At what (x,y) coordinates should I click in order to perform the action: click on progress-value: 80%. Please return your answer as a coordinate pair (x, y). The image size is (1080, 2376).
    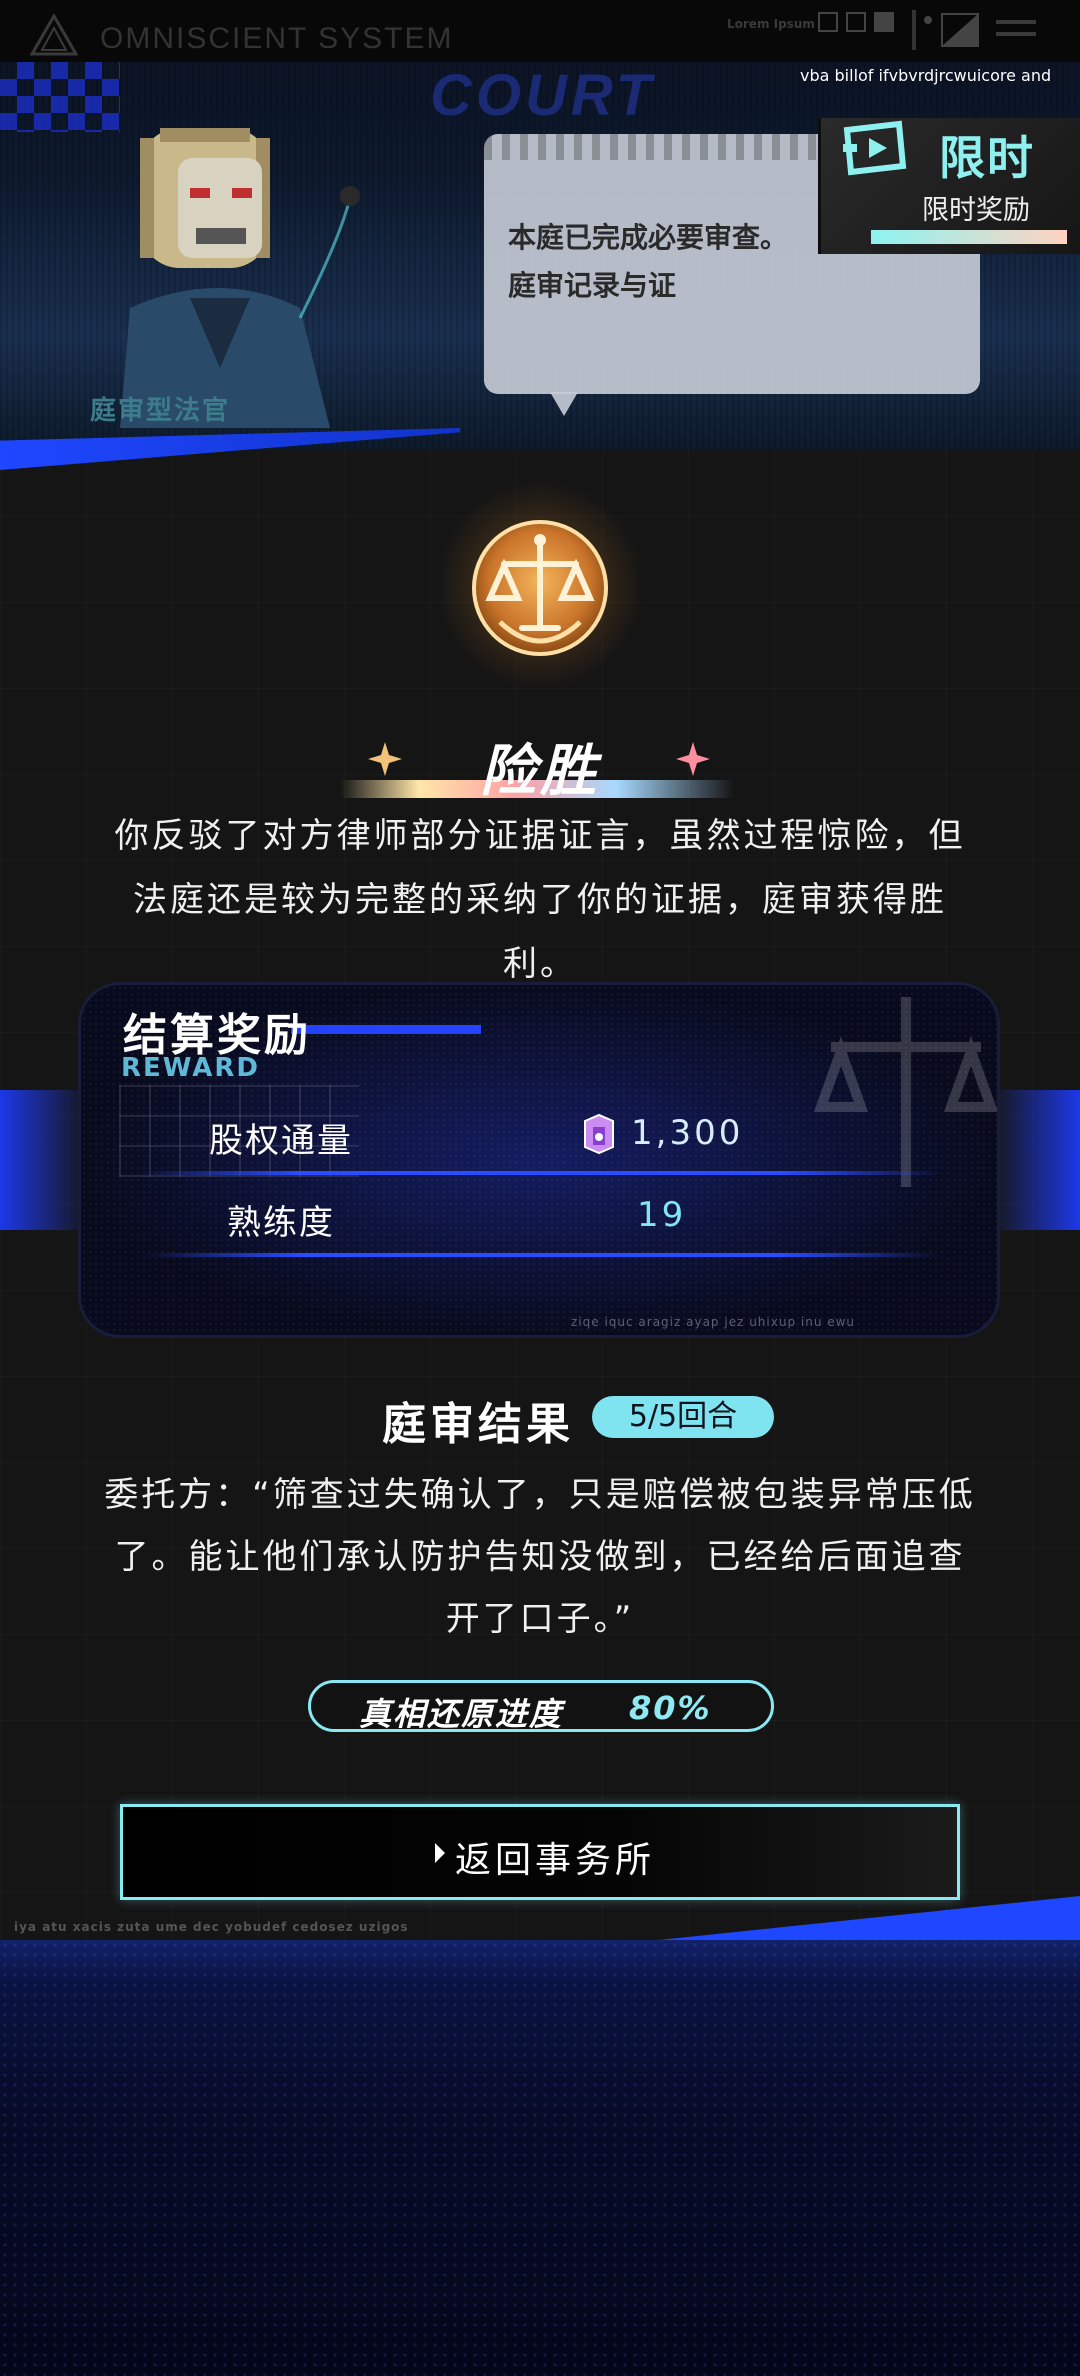
    Looking at the image, I should click on (670, 1708).